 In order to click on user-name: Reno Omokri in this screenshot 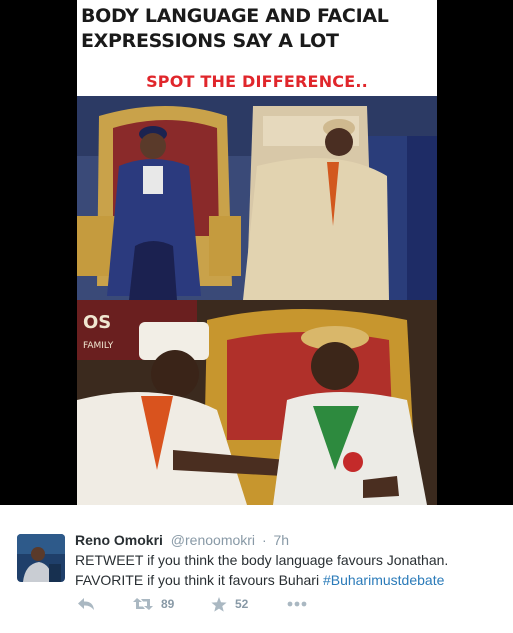, I will do `click(119, 540)`.